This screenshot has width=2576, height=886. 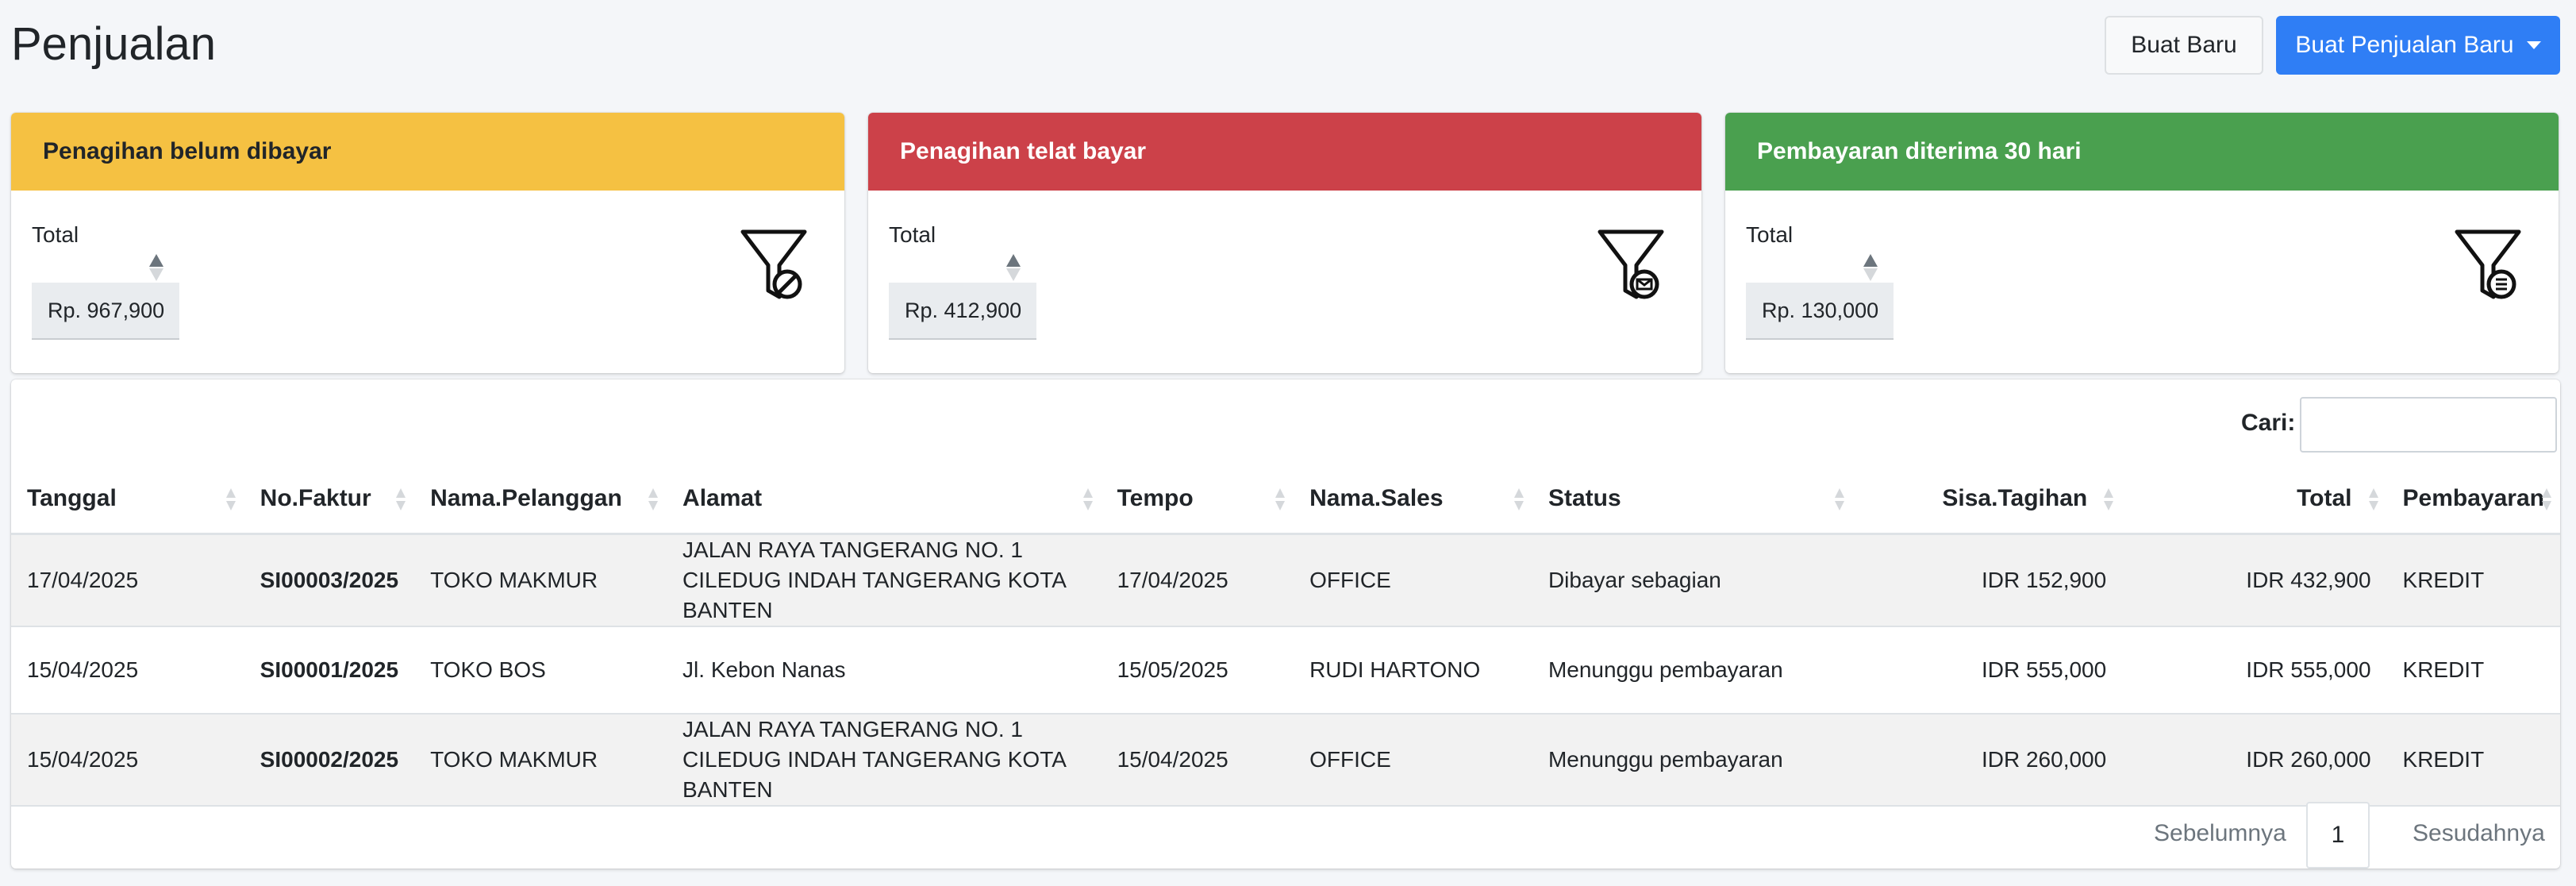 What do you see at coordinates (1988, 670) in the screenshot?
I see `cell-sisa-tagihan: IDR 555,000` at bounding box center [1988, 670].